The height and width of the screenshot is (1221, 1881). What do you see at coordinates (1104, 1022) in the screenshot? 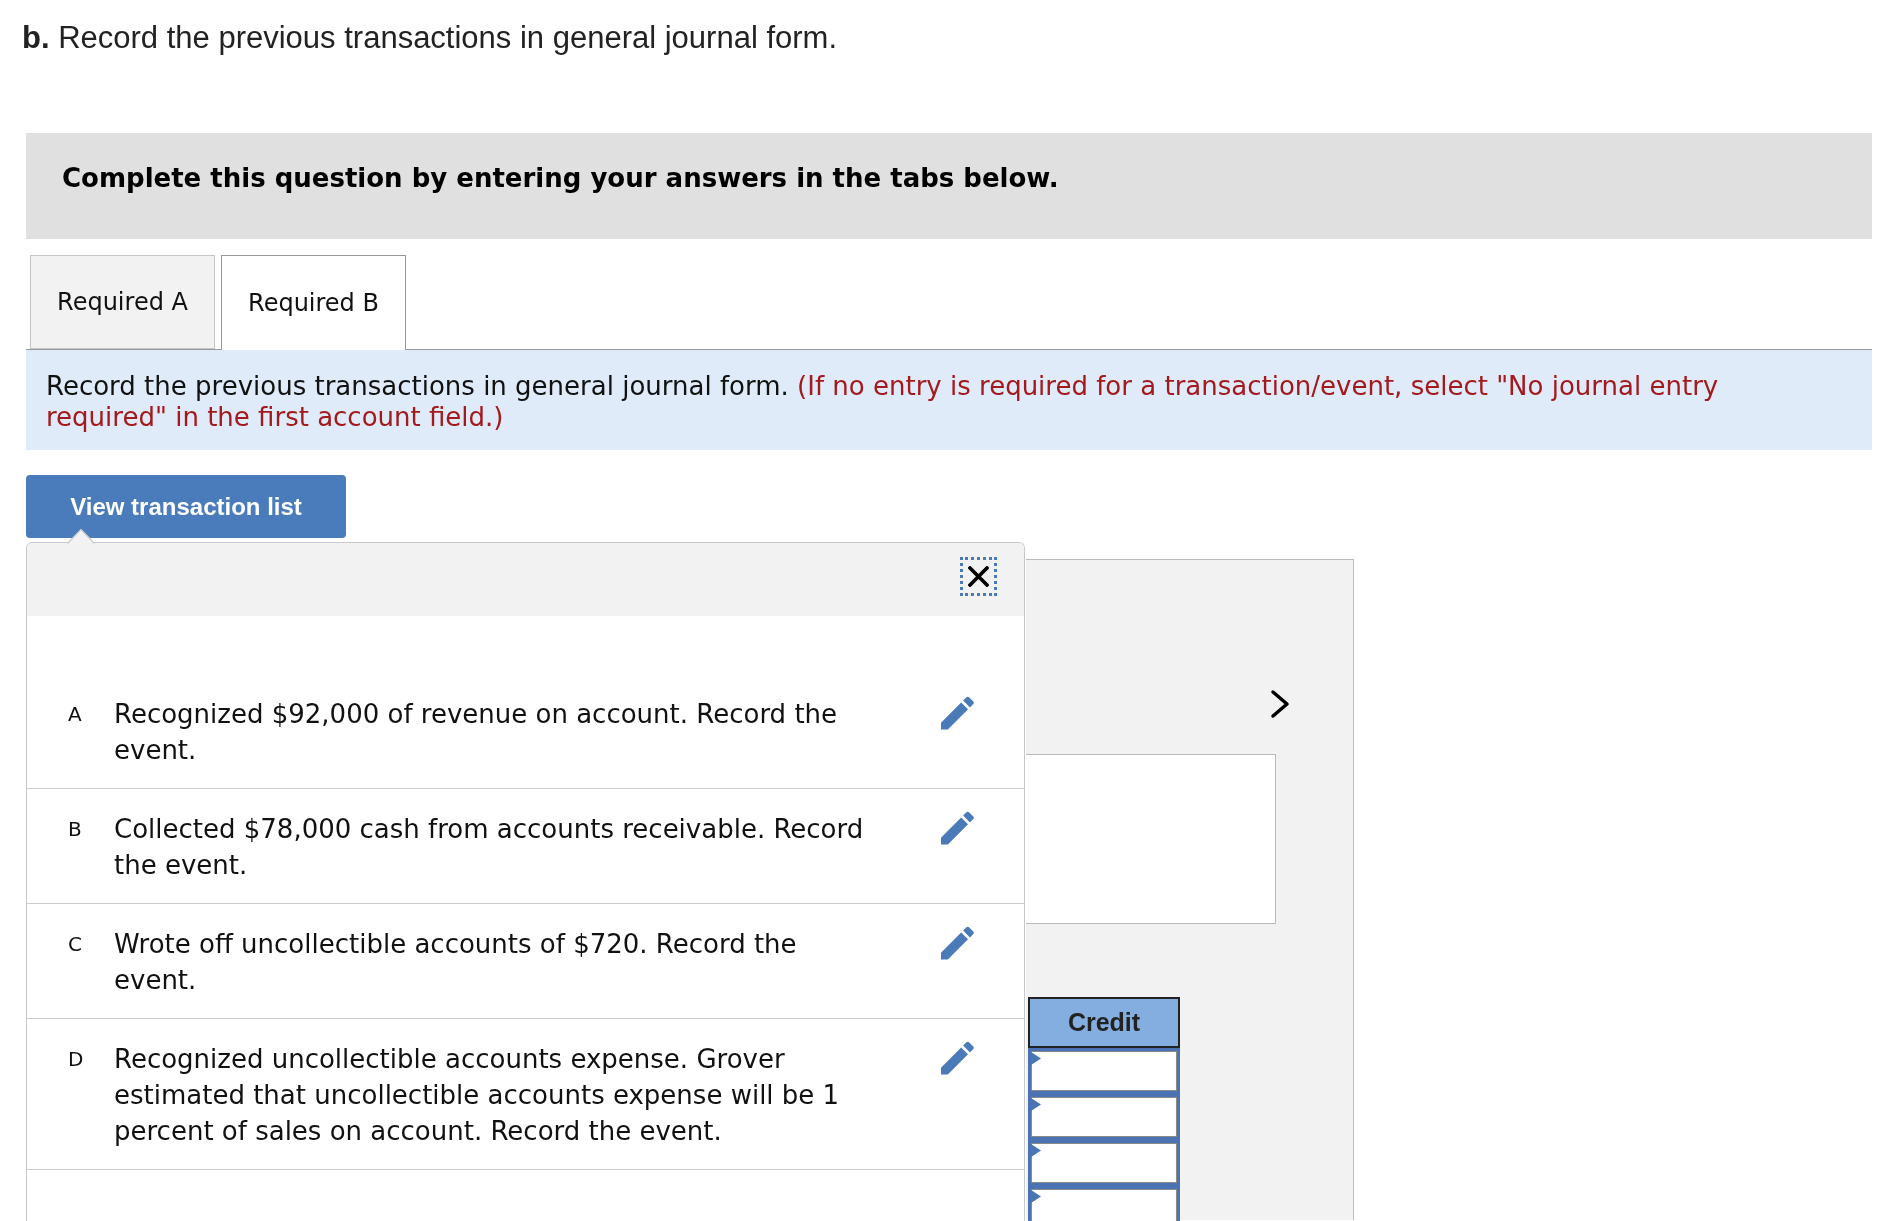
I see `column-header: Credit` at bounding box center [1104, 1022].